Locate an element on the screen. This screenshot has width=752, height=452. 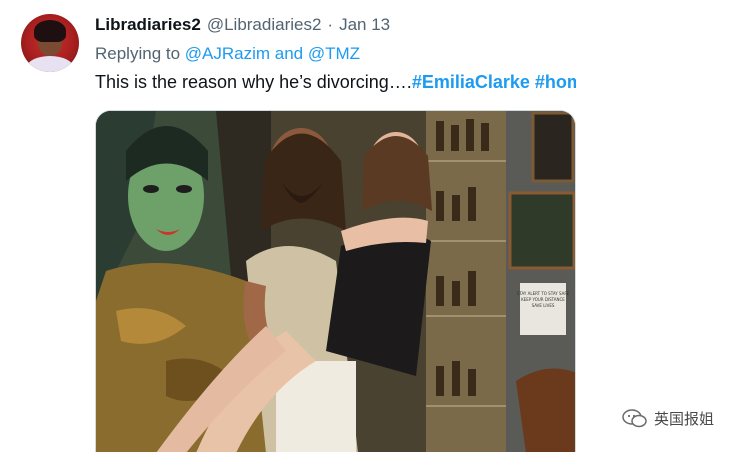
mention-ajrazim-link: @AJRazim is located at coordinates (227, 53).